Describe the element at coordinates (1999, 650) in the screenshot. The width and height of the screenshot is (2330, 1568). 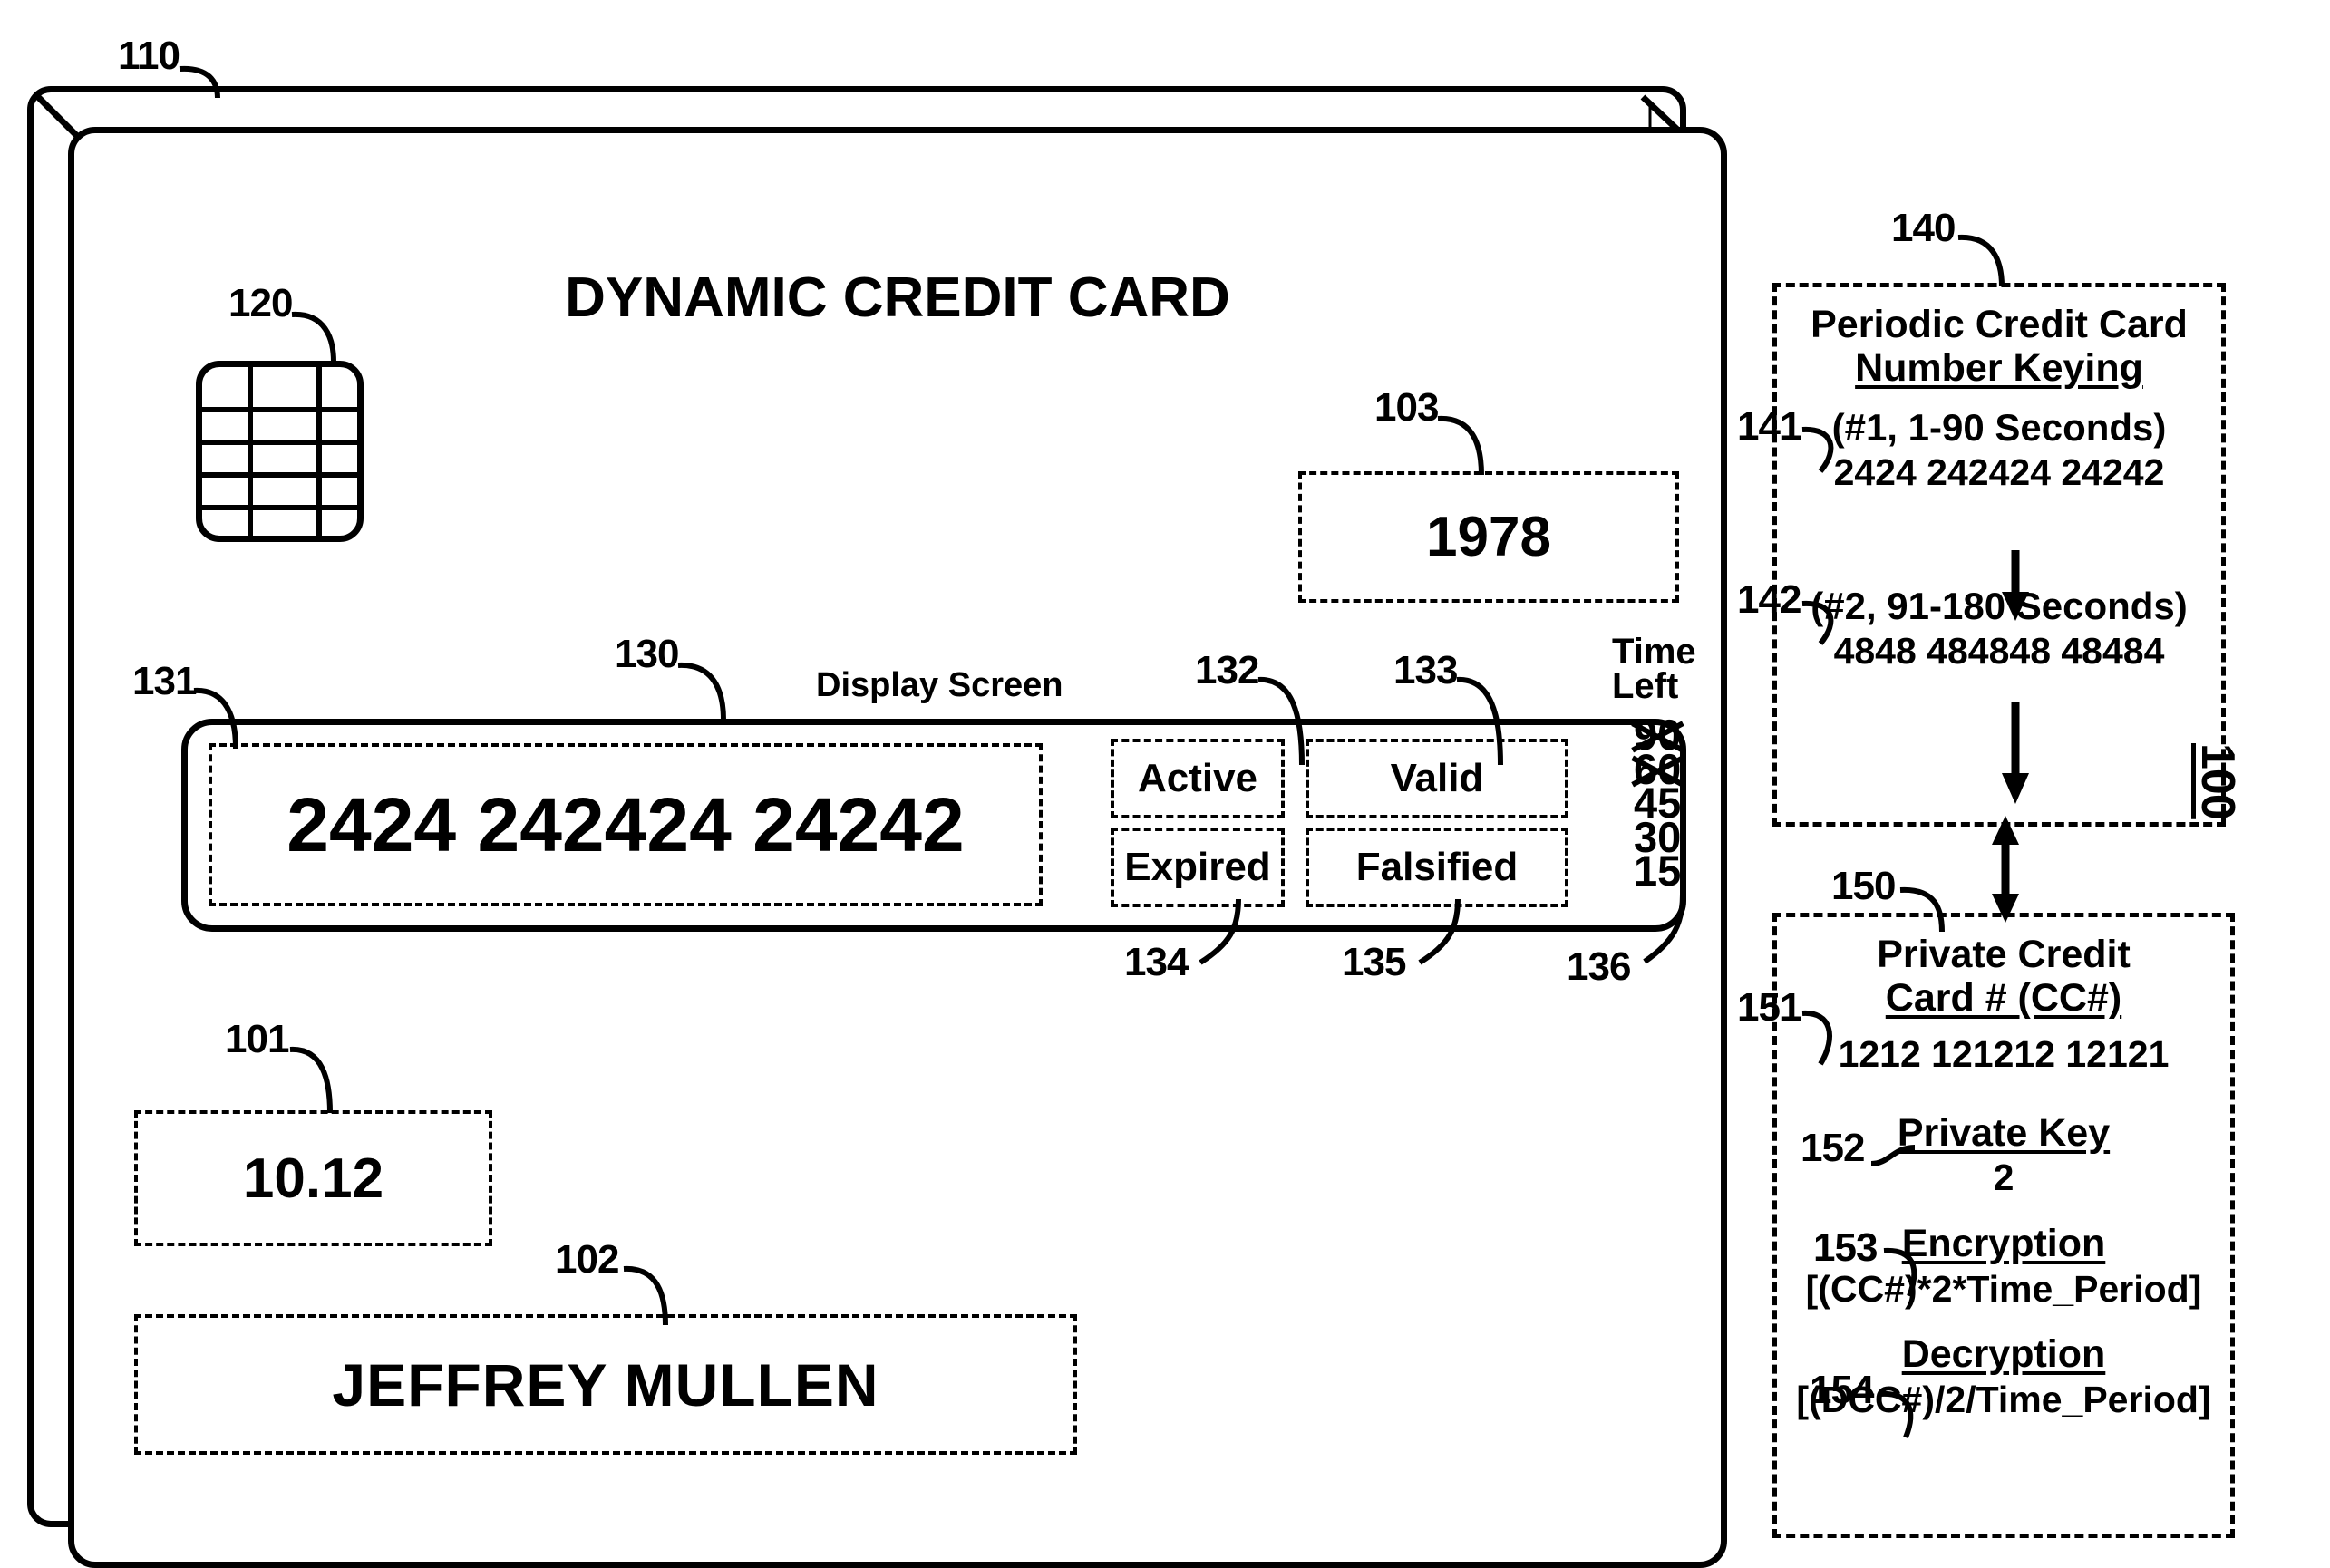
I see `key-entry-2-number: 4848 484848 48484` at that location.